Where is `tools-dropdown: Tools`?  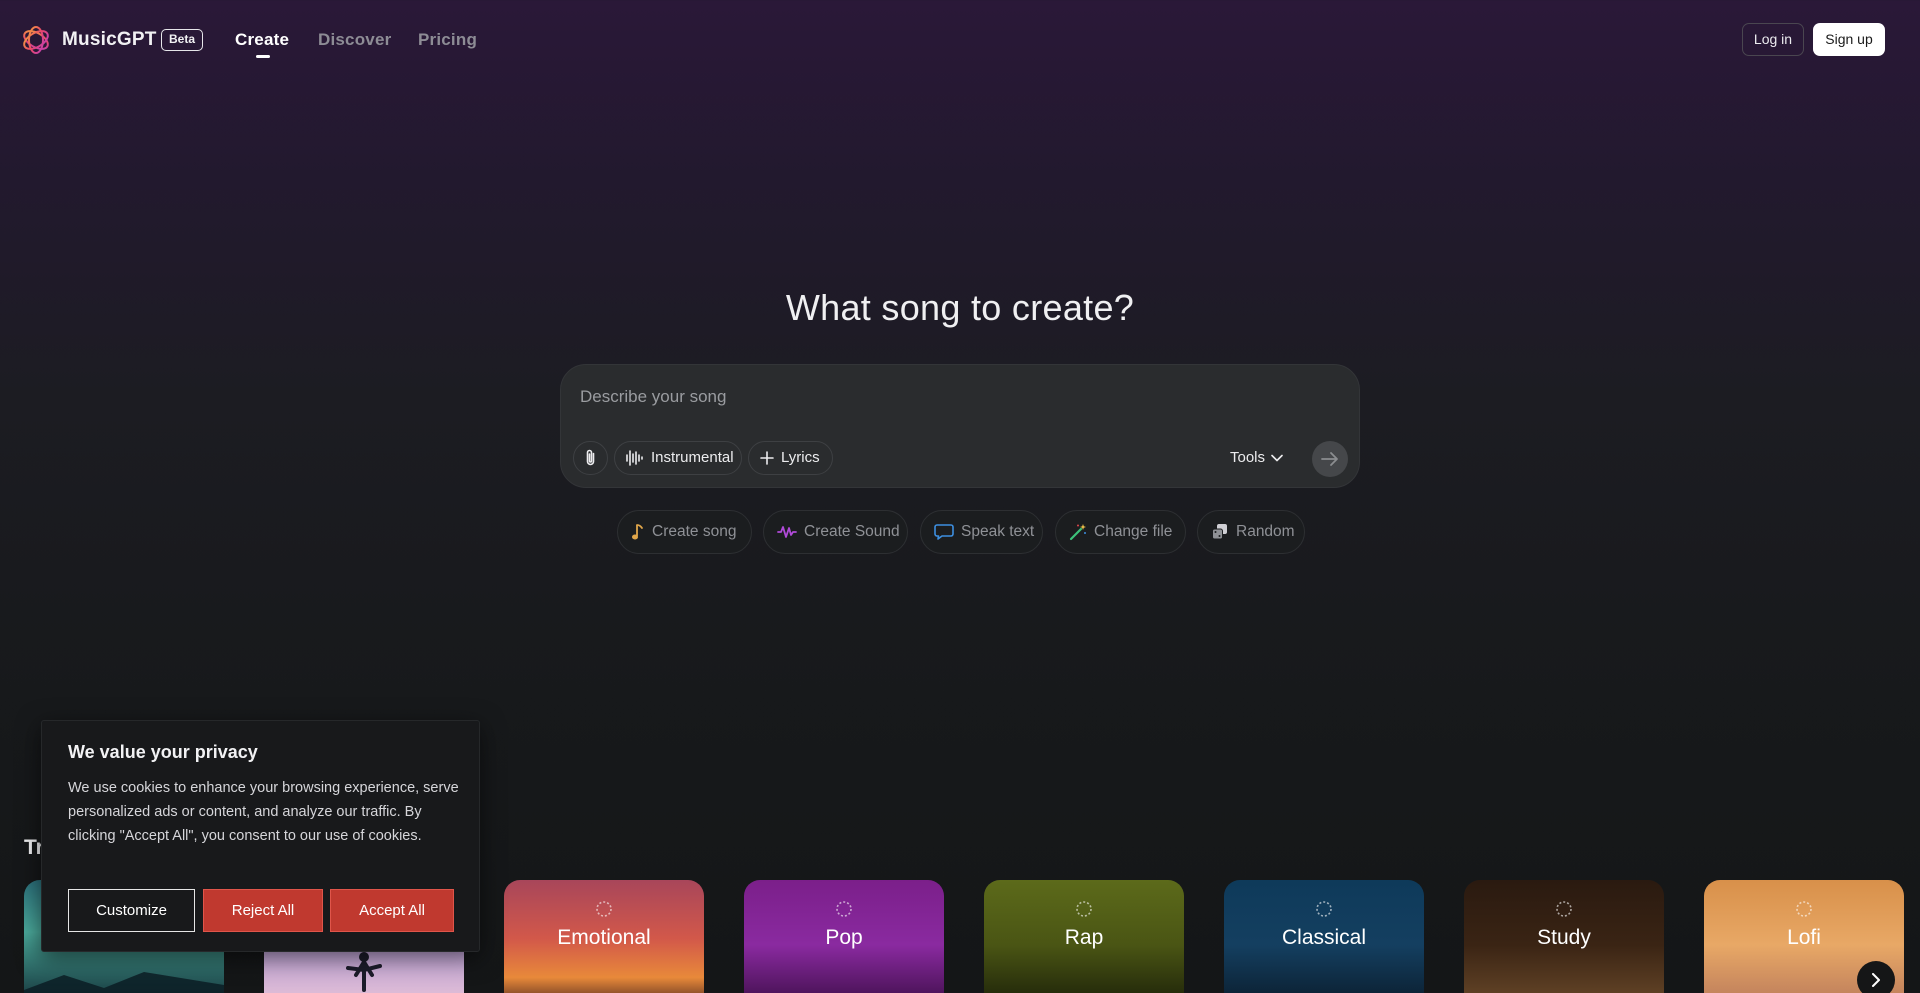
tools-dropdown: Tools is located at coordinates (1256, 457).